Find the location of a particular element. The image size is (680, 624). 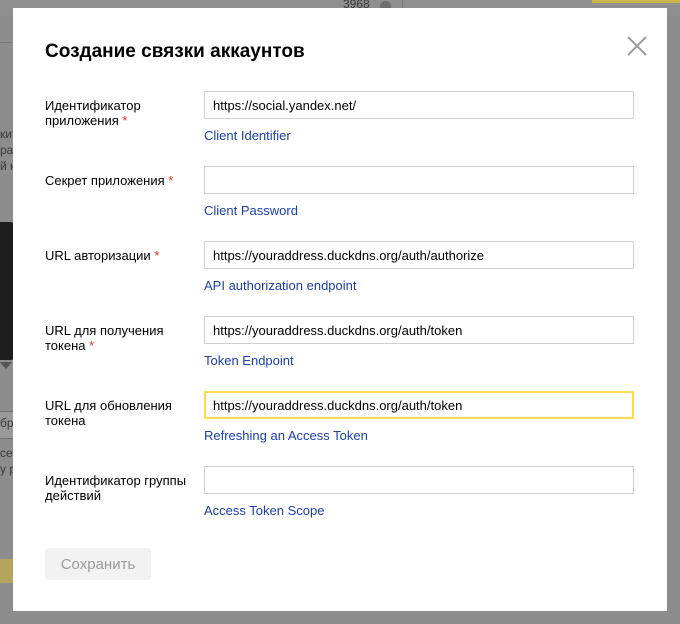

auth-url-input is located at coordinates (419, 255).